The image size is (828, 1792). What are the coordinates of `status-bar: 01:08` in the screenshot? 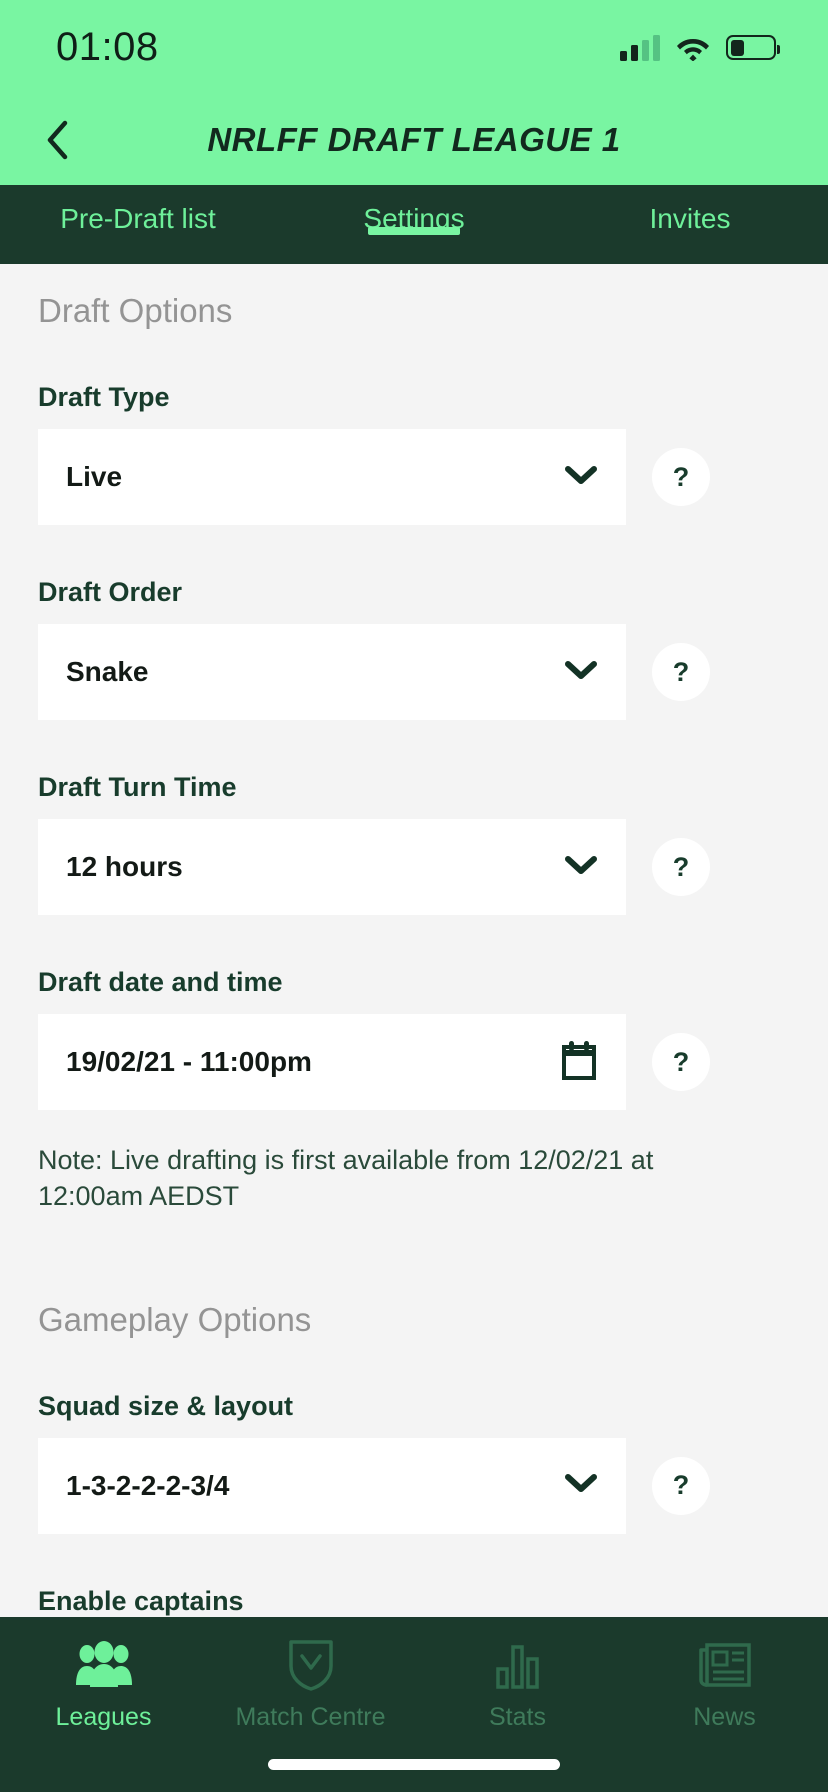 It's located at (414, 47).